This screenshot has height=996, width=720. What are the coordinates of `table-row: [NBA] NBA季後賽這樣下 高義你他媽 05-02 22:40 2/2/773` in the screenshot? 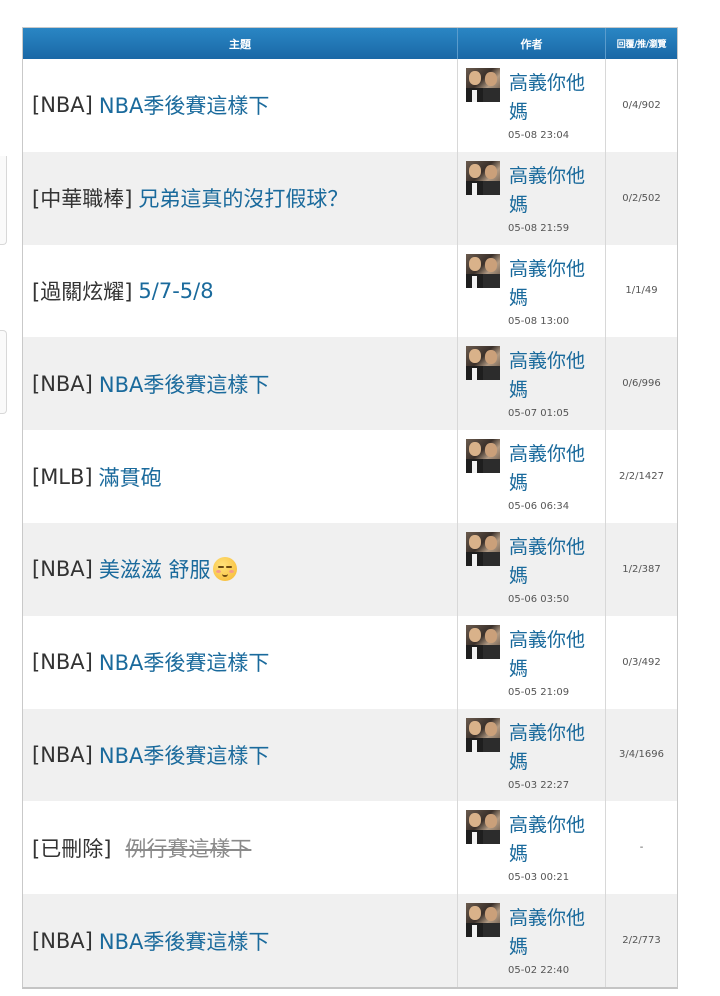 It's located at (350, 940).